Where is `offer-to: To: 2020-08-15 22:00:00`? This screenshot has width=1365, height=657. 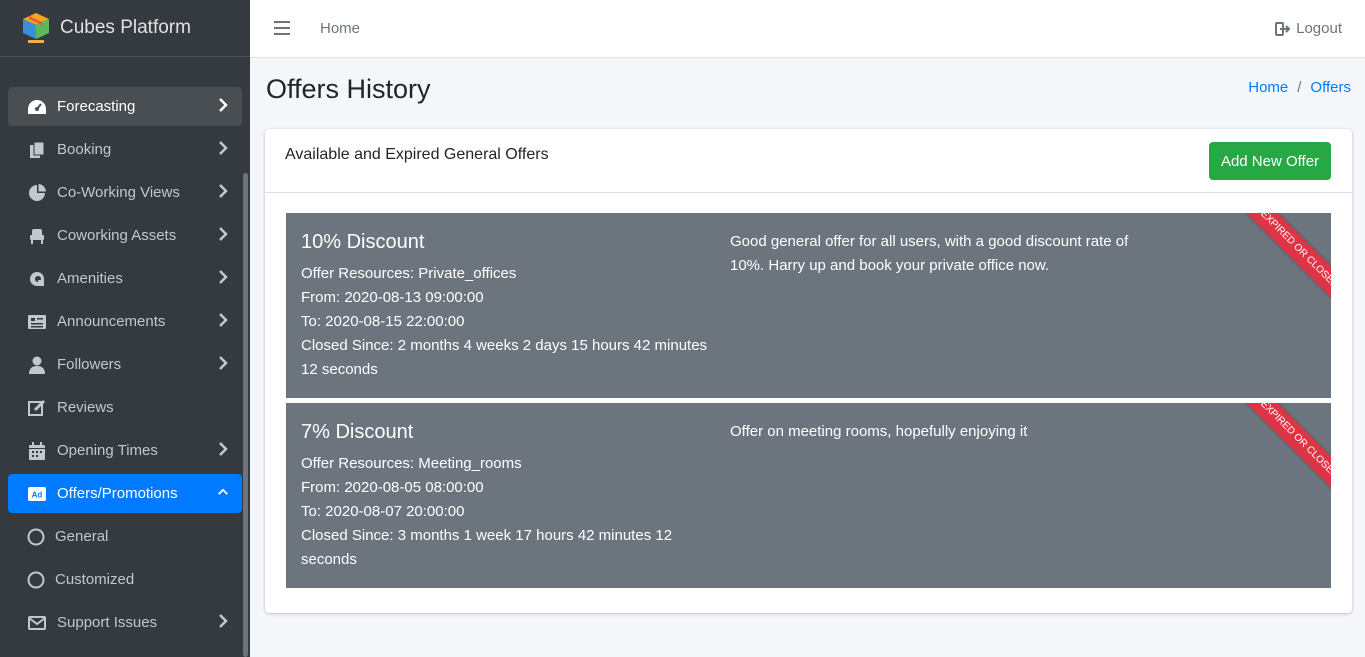
offer-to: To: 2020-08-15 22:00:00 is located at coordinates (383, 321).